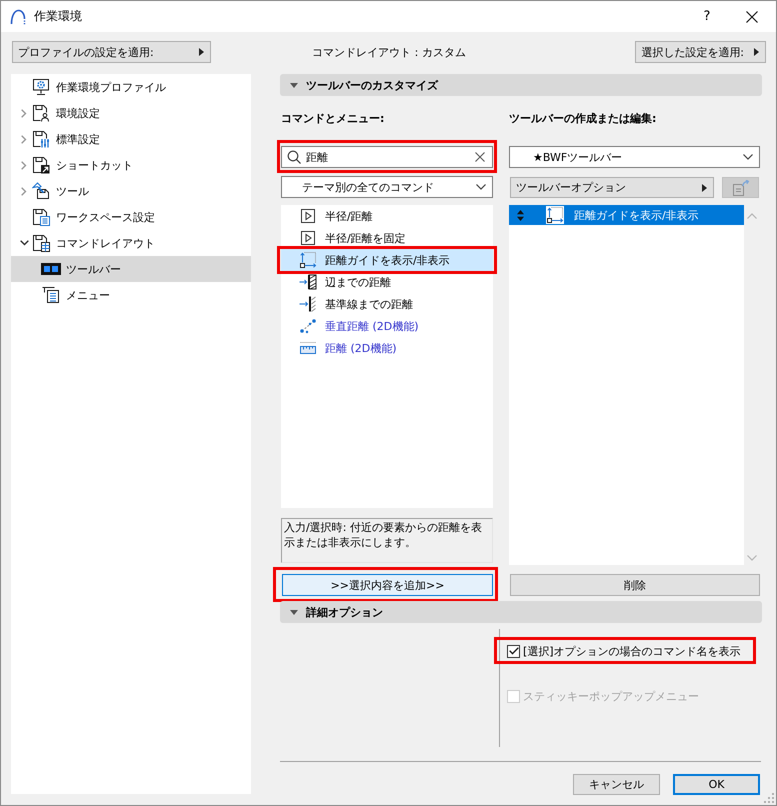 The width and height of the screenshot is (777, 806). Describe the element at coordinates (752, 16) in the screenshot. I see `close-icon` at that location.